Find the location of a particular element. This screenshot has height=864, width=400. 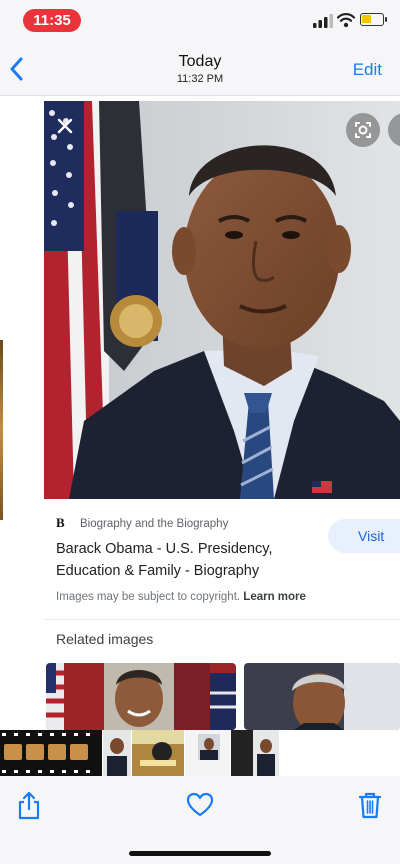

photo-filmstrip is located at coordinates (200, 753).